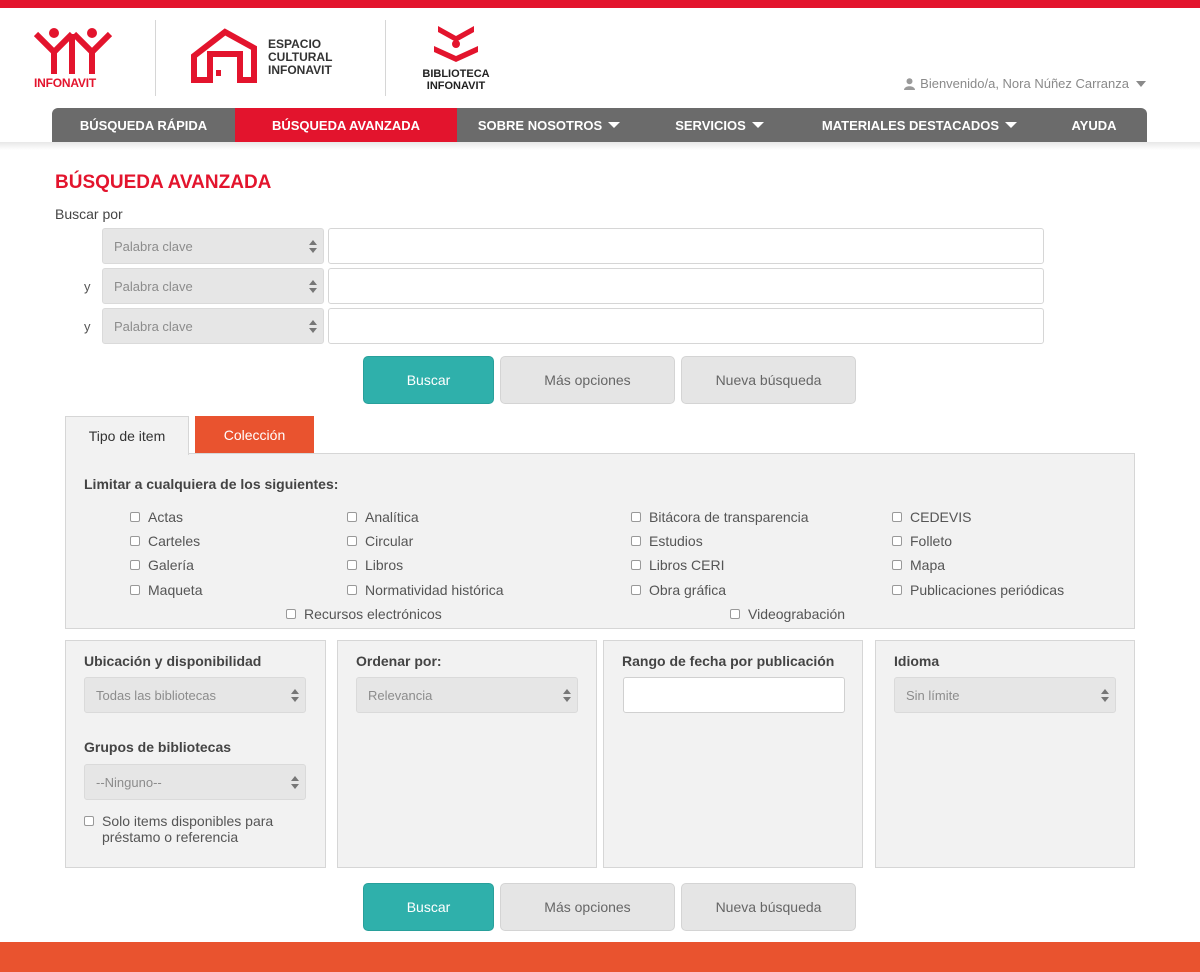 The image size is (1200, 972). What do you see at coordinates (254, 435) in the screenshot?
I see `tab-collection: Colección` at bounding box center [254, 435].